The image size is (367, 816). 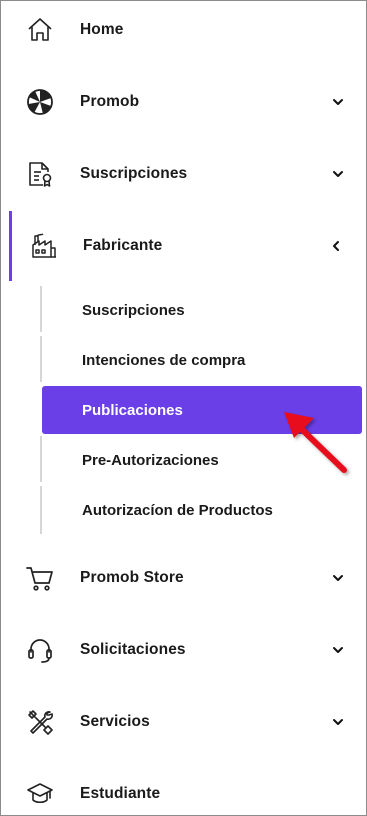 What do you see at coordinates (202, 310) in the screenshot?
I see `submenu-item-suscripciones: Suscripciones` at bounding box center [202, 310].